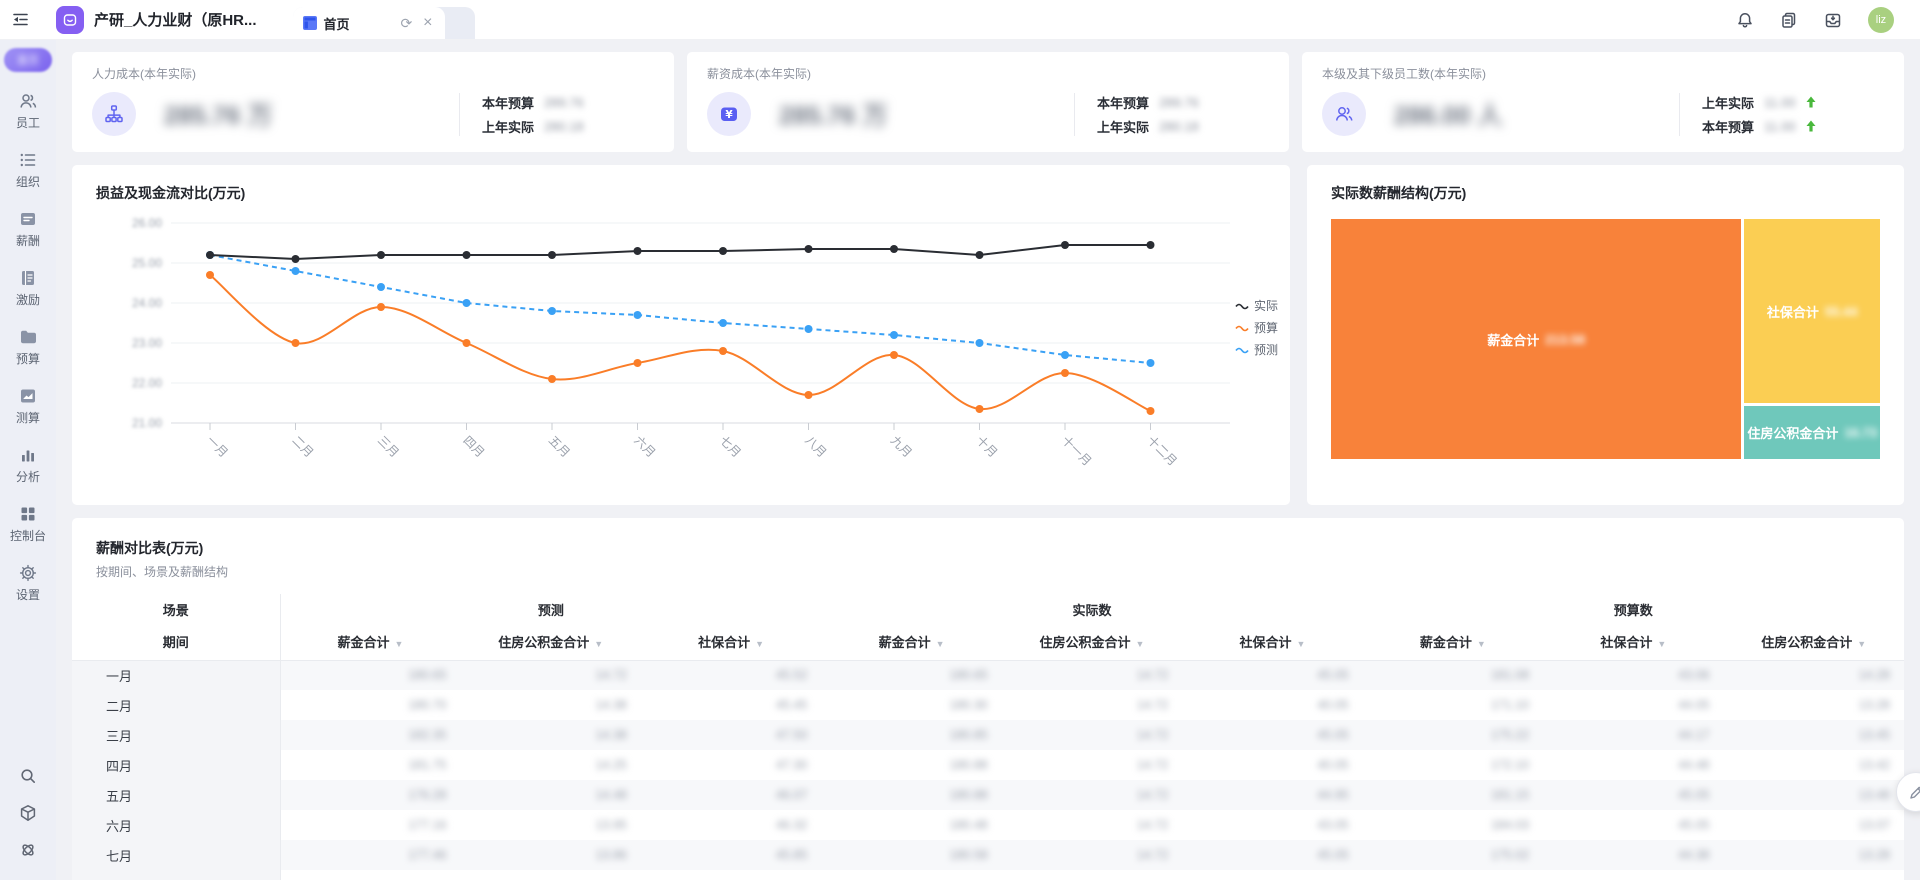 Image resolution: width=1920 pixels, height=880 pixels. I want to click on package-icon, so click(28, 813).